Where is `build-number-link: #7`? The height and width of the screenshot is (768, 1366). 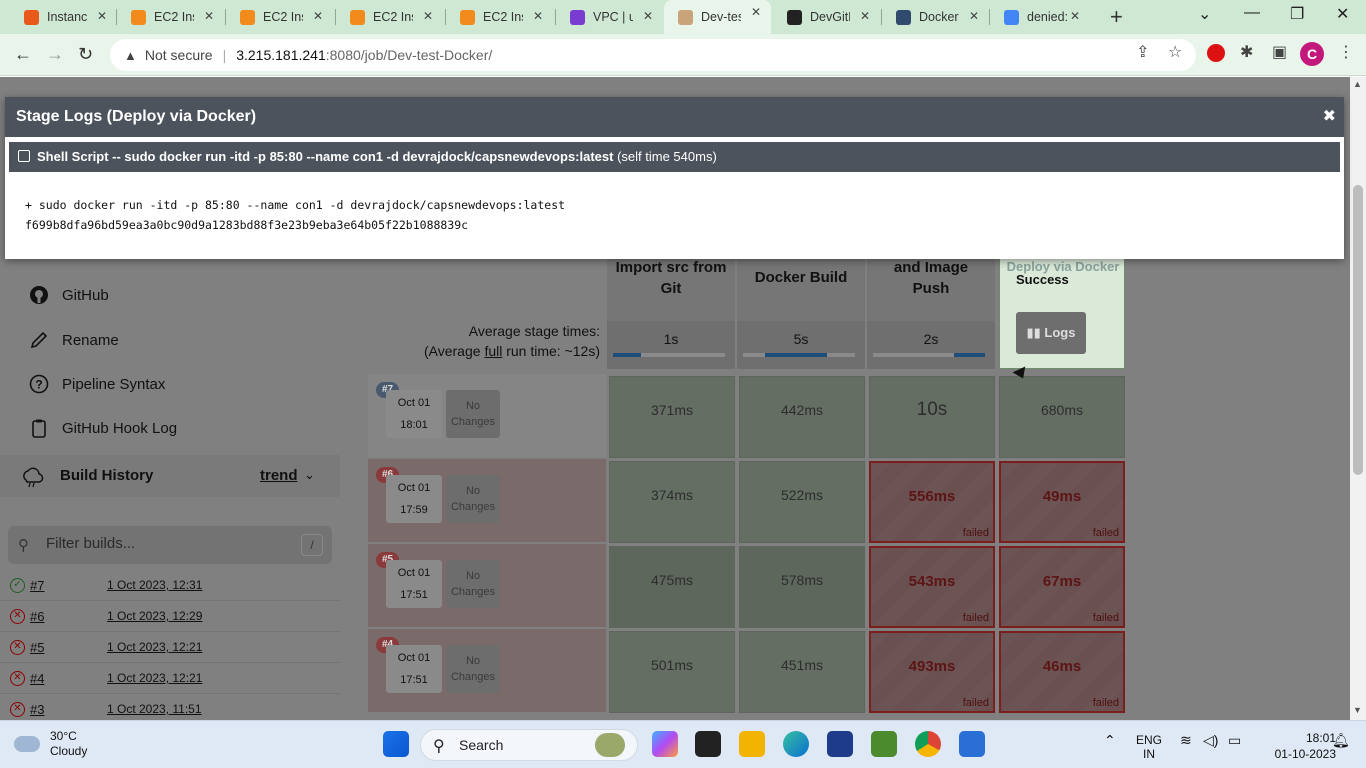
build-number-link: #7 is located at coordinates (37, 585).